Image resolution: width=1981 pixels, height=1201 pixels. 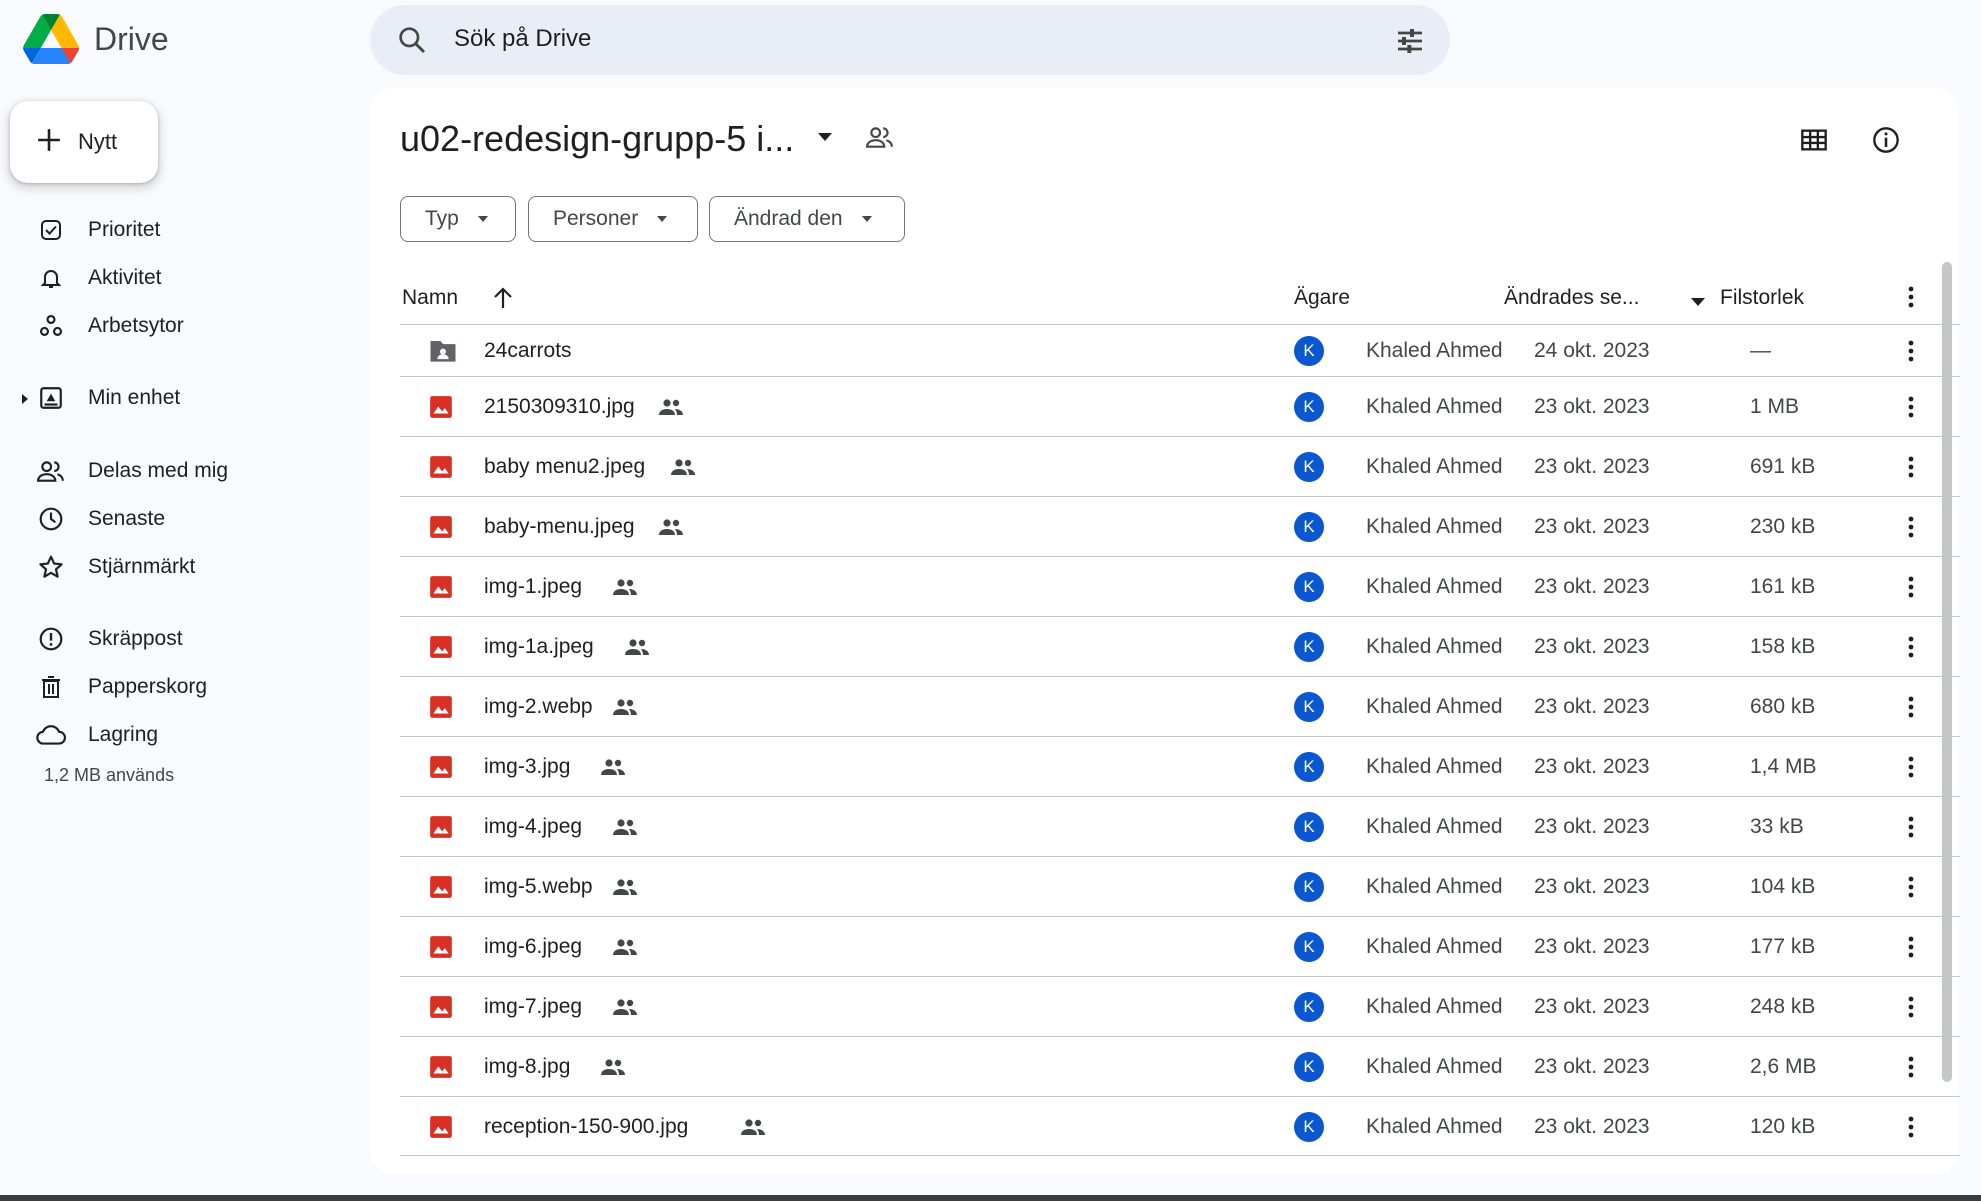 I want to click on sidebar-item-storage: Lagring, so click(x=97, y=735).